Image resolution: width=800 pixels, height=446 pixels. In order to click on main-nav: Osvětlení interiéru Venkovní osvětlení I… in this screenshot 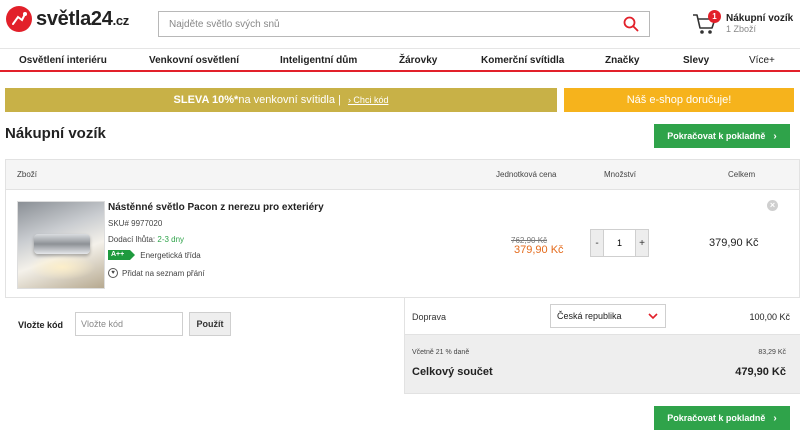, I will do `click(400, 60)`.